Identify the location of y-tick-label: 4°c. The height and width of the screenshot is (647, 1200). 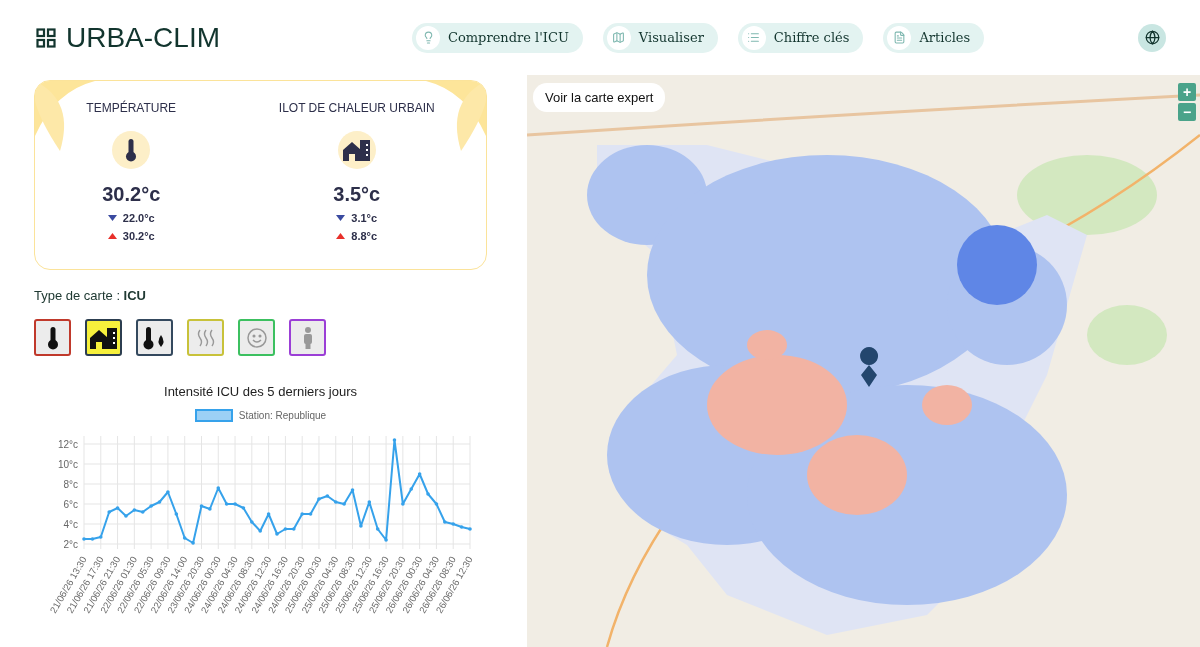
(70, 524).